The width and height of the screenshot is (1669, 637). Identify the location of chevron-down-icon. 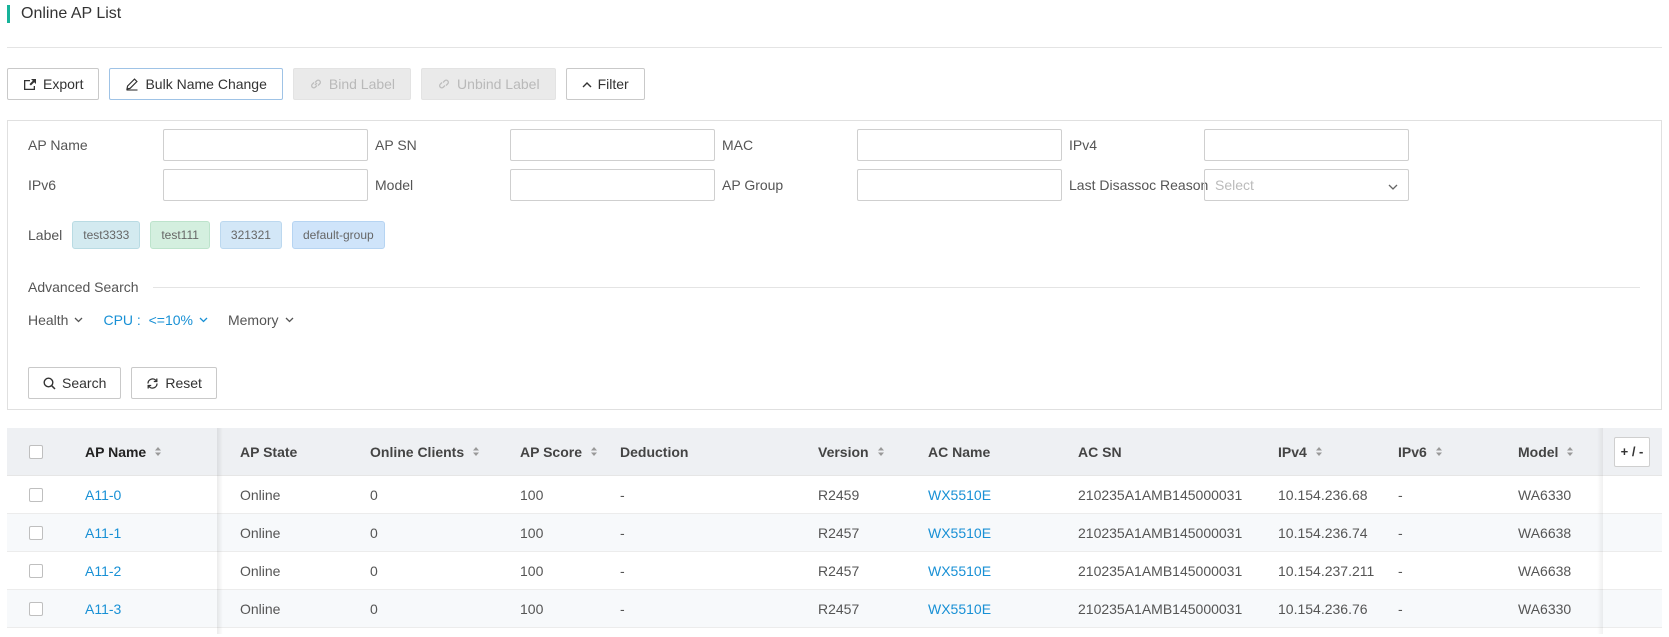
(79, 320).